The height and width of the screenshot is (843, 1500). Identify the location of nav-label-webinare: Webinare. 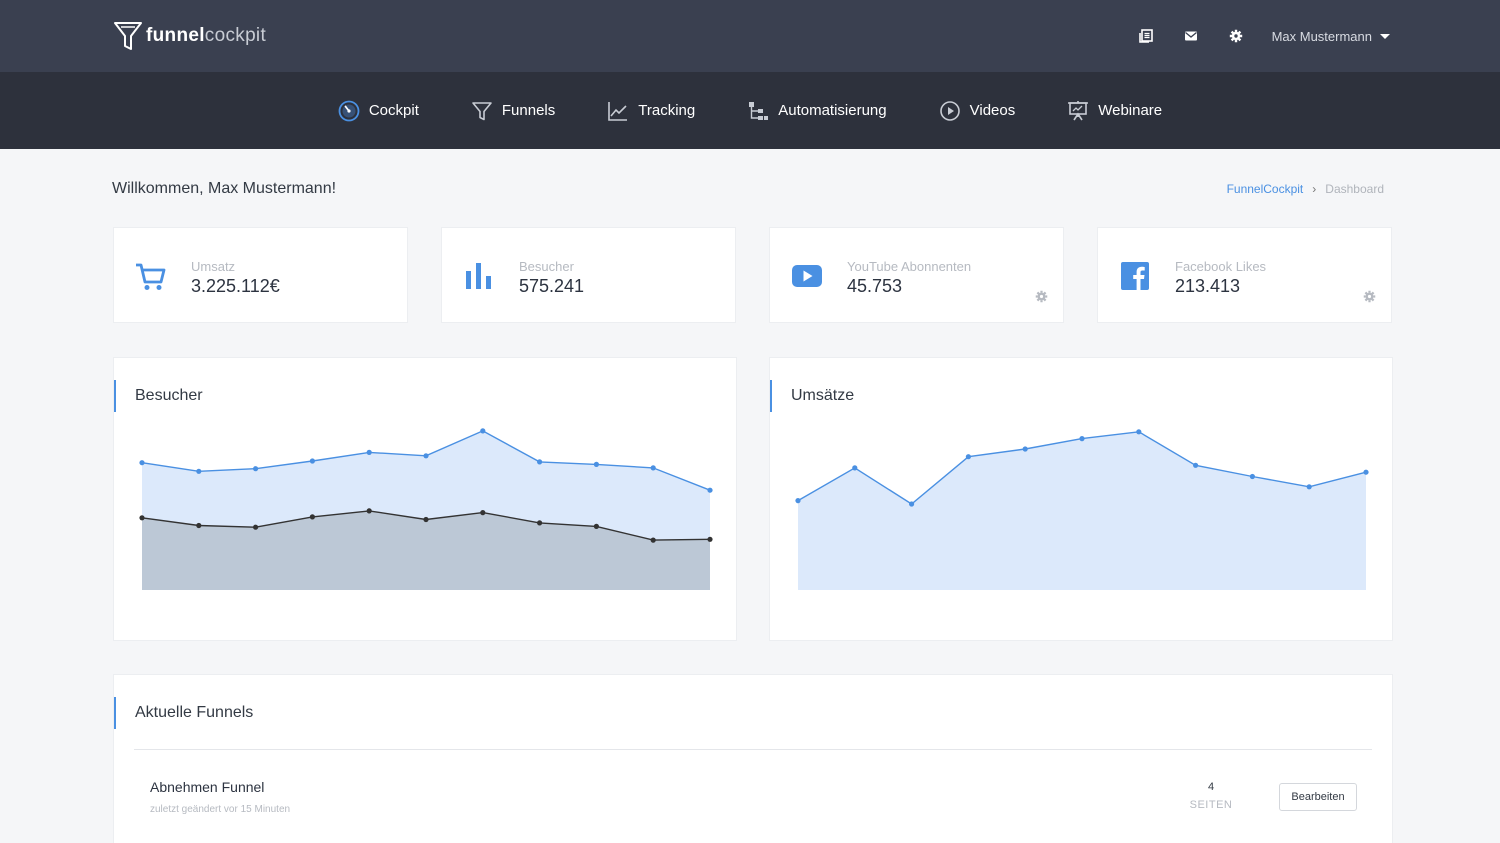
(1130, 110).